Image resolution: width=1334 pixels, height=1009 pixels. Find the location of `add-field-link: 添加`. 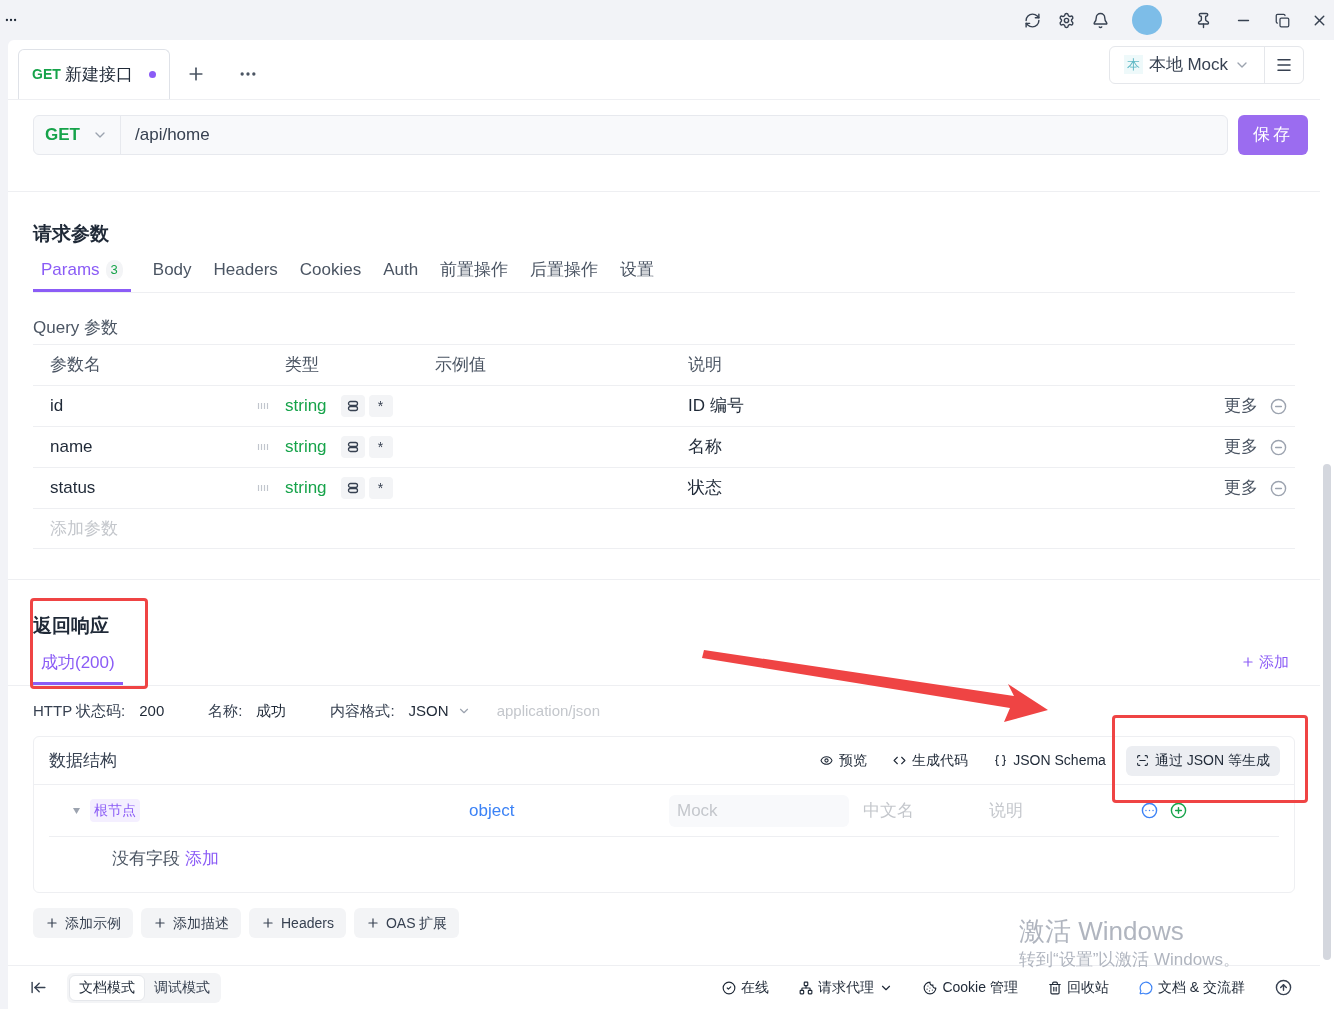

add-field-link: 添加 is located at coordinates (202, 859).